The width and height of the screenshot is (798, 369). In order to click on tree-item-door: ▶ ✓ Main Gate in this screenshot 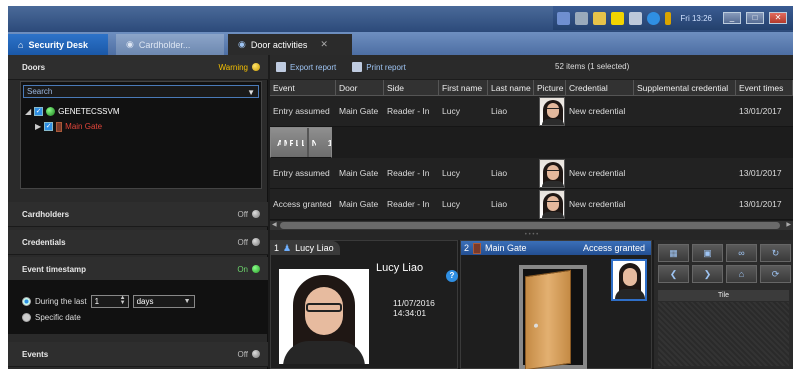, I will do `click(72, 126)`.